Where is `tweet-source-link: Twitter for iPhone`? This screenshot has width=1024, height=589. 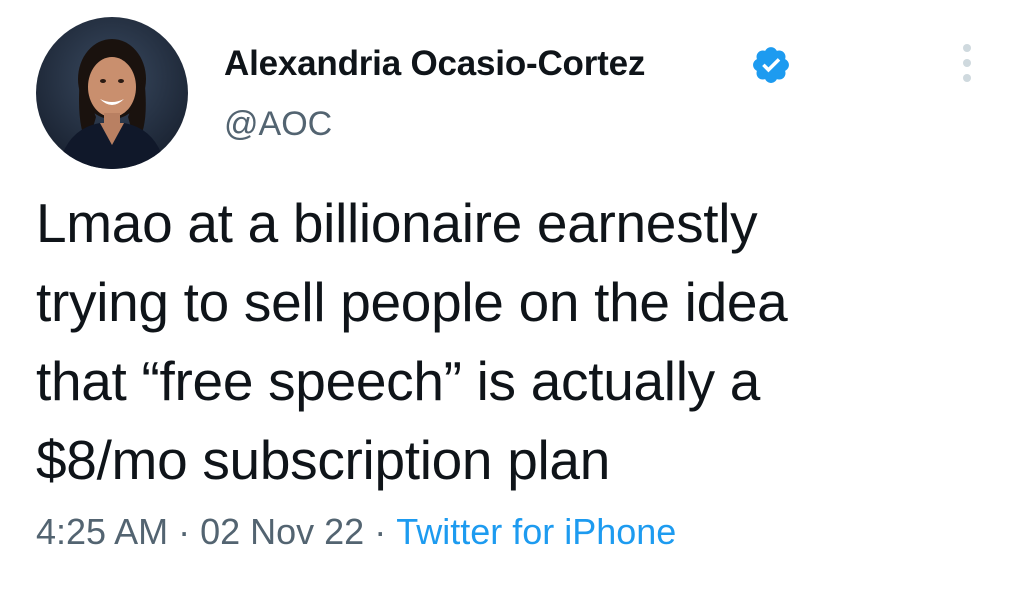
tweet-source-link: Twitter for iPhone is located at coordinates (536, 531).